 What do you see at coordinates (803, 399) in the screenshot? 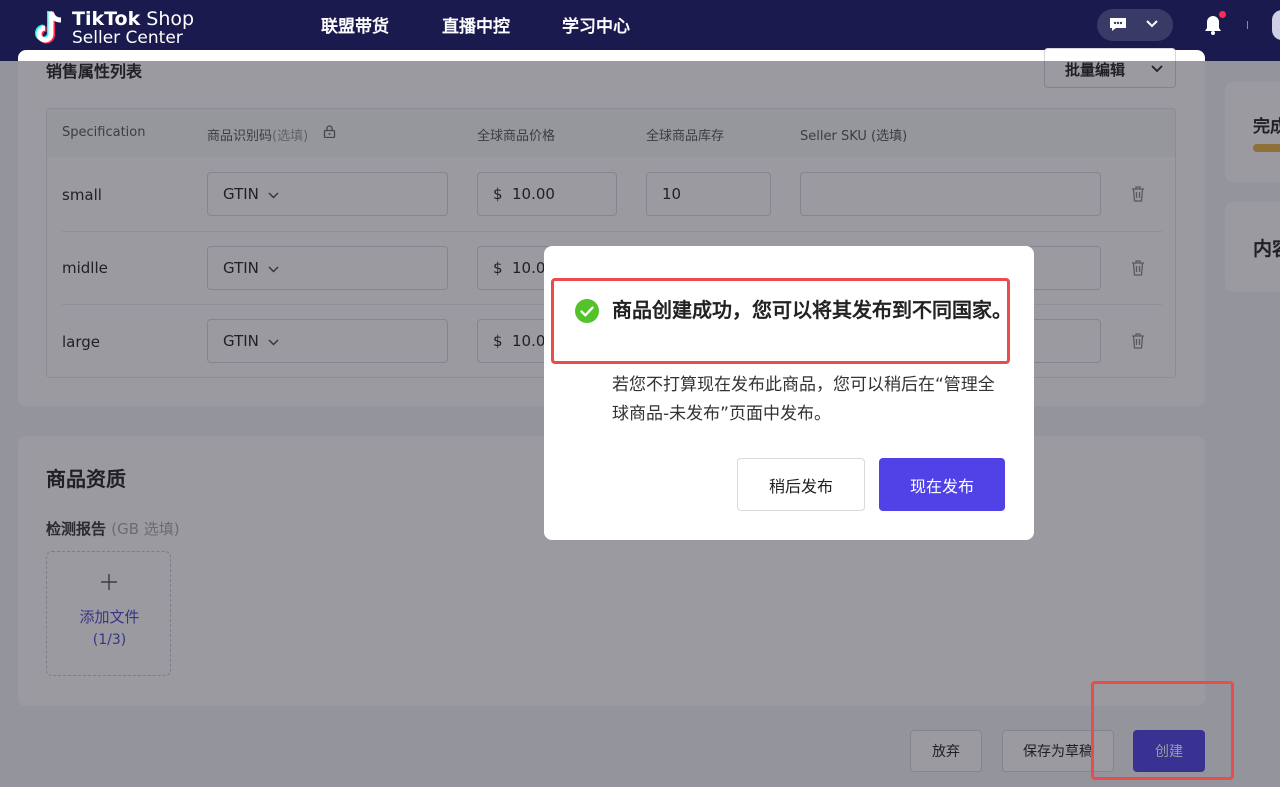
I see `dialog-description: 若您不打算现在发布此商品，您可以稍后在“管理全球商品-未发布”页面中发布。` at bounding box center [803, 399].